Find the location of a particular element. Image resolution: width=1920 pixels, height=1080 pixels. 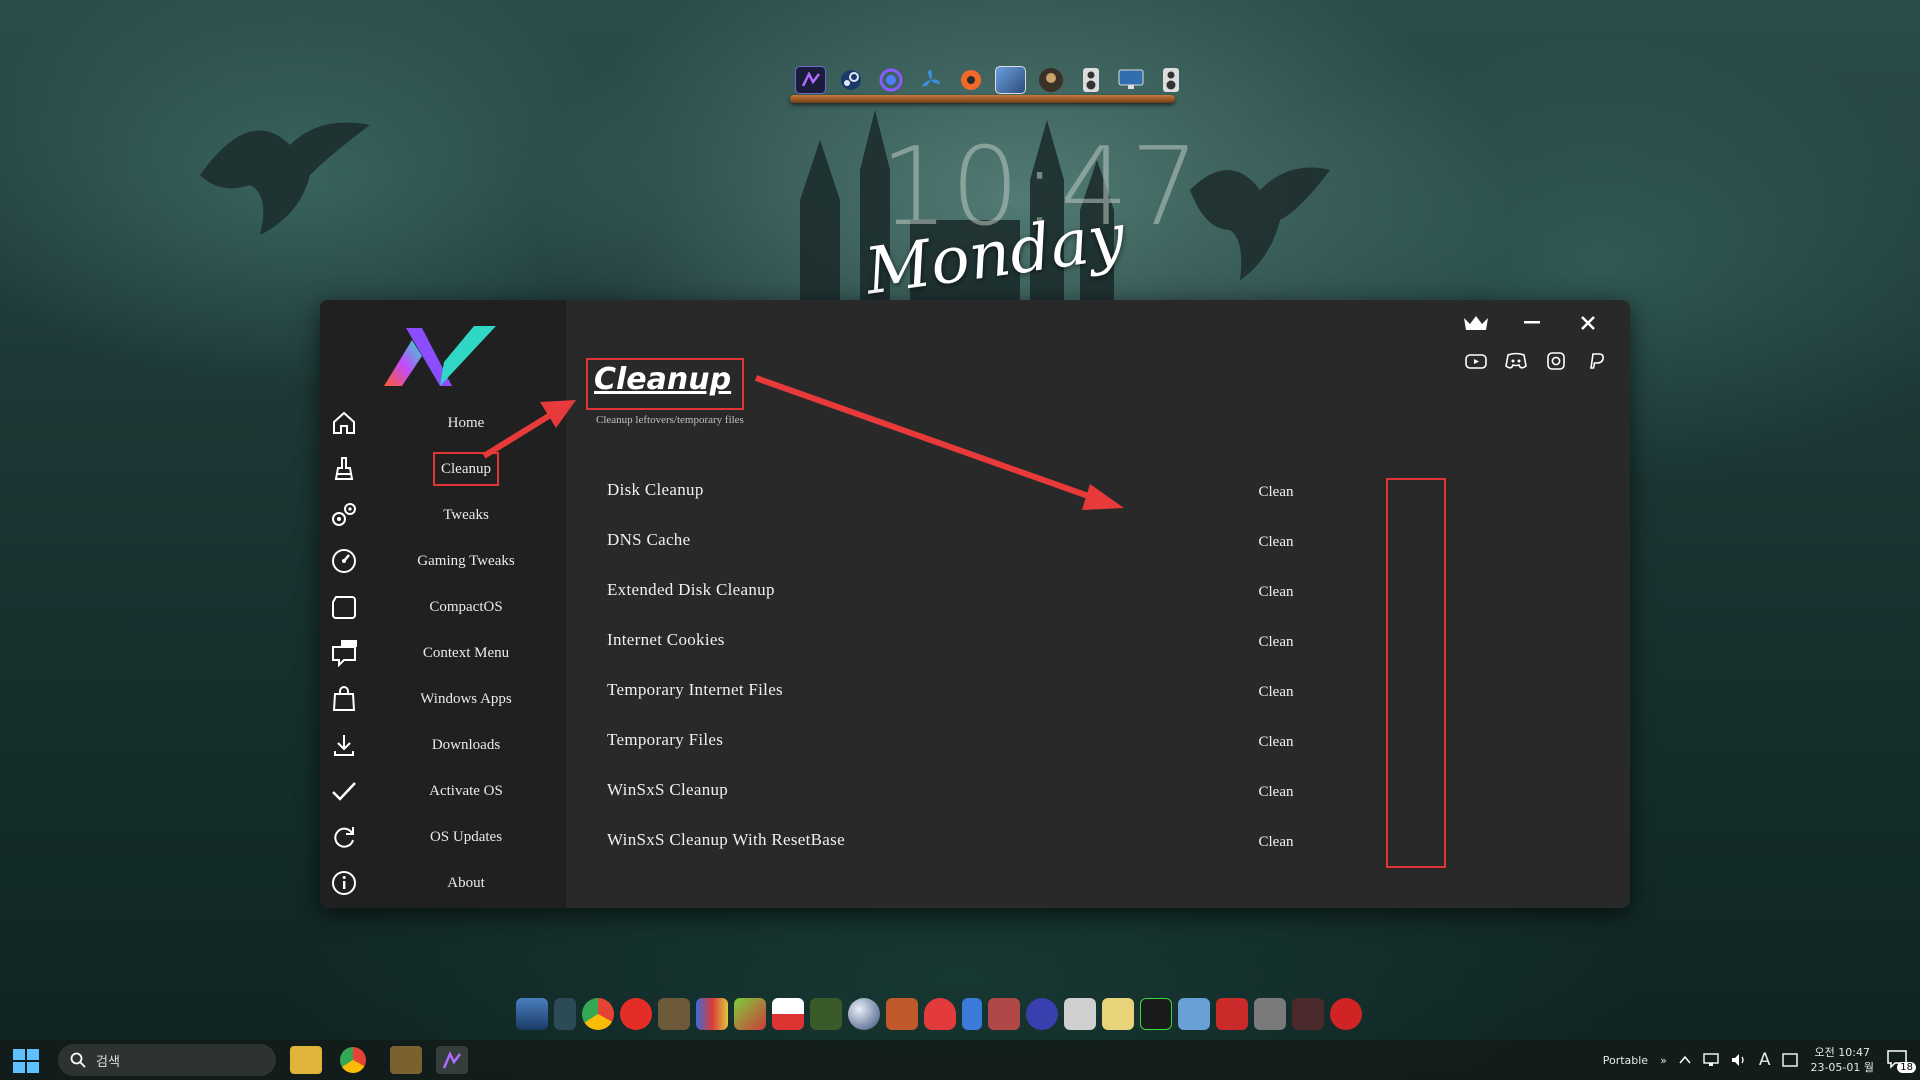

steam-icon is located at coordinates (850, 80).